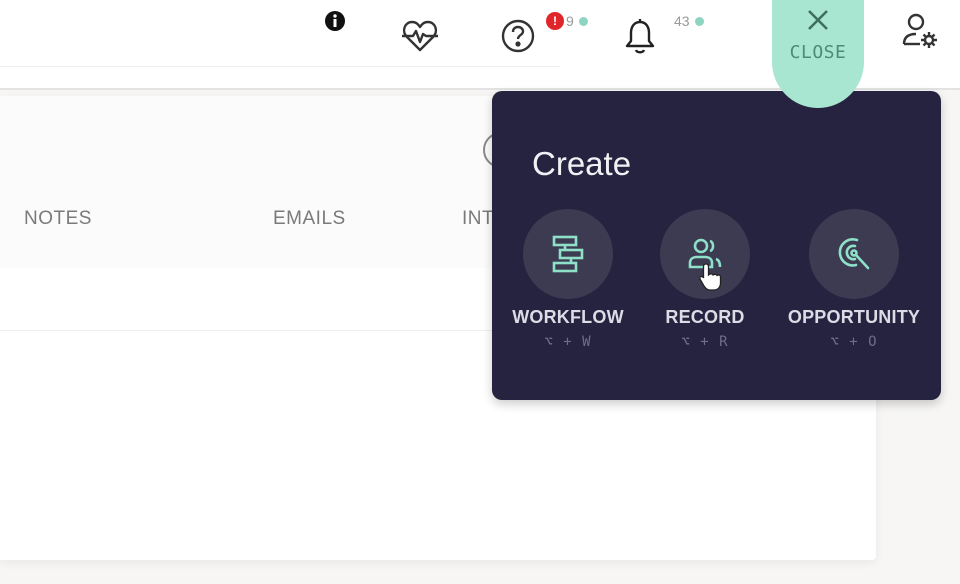  I want to click on record-label: RECORD, so click(705, 317).